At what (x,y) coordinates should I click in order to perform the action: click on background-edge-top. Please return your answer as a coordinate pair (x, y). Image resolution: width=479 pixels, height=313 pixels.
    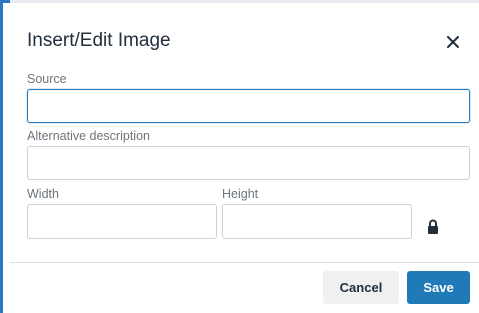
    Looking at the image, I should click on (239, 1).